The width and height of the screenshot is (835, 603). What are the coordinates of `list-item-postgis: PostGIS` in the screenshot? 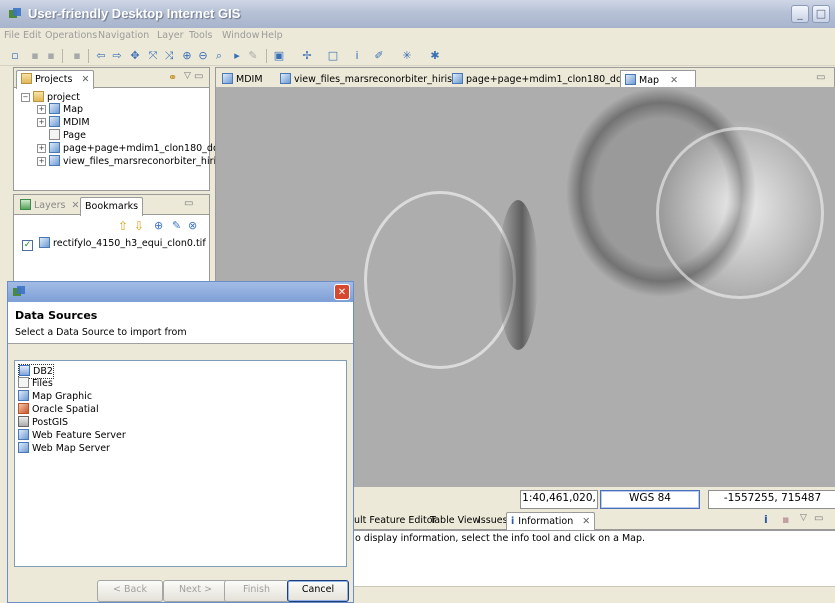 It's located at (43, 422).